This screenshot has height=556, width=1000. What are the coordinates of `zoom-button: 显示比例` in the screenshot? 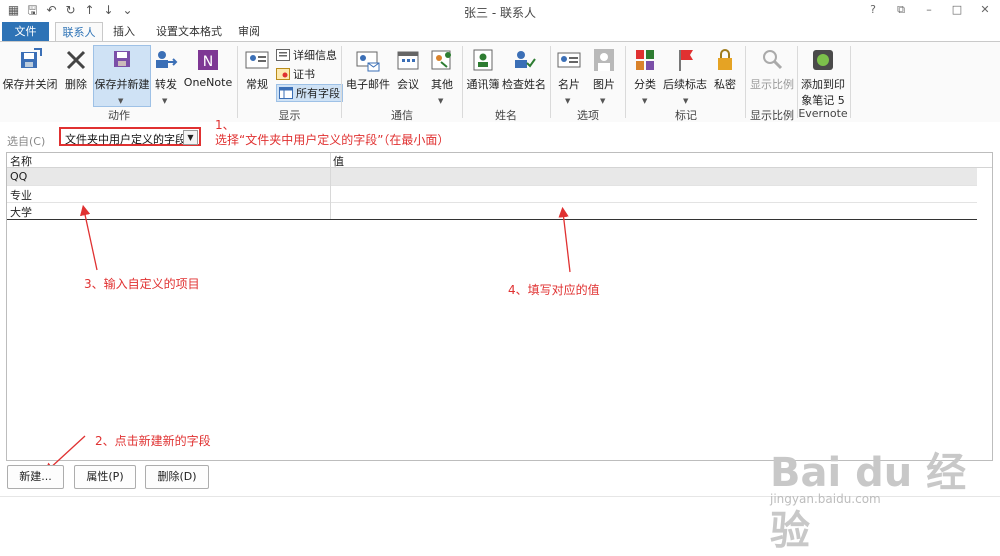 It's located at (772, 69).